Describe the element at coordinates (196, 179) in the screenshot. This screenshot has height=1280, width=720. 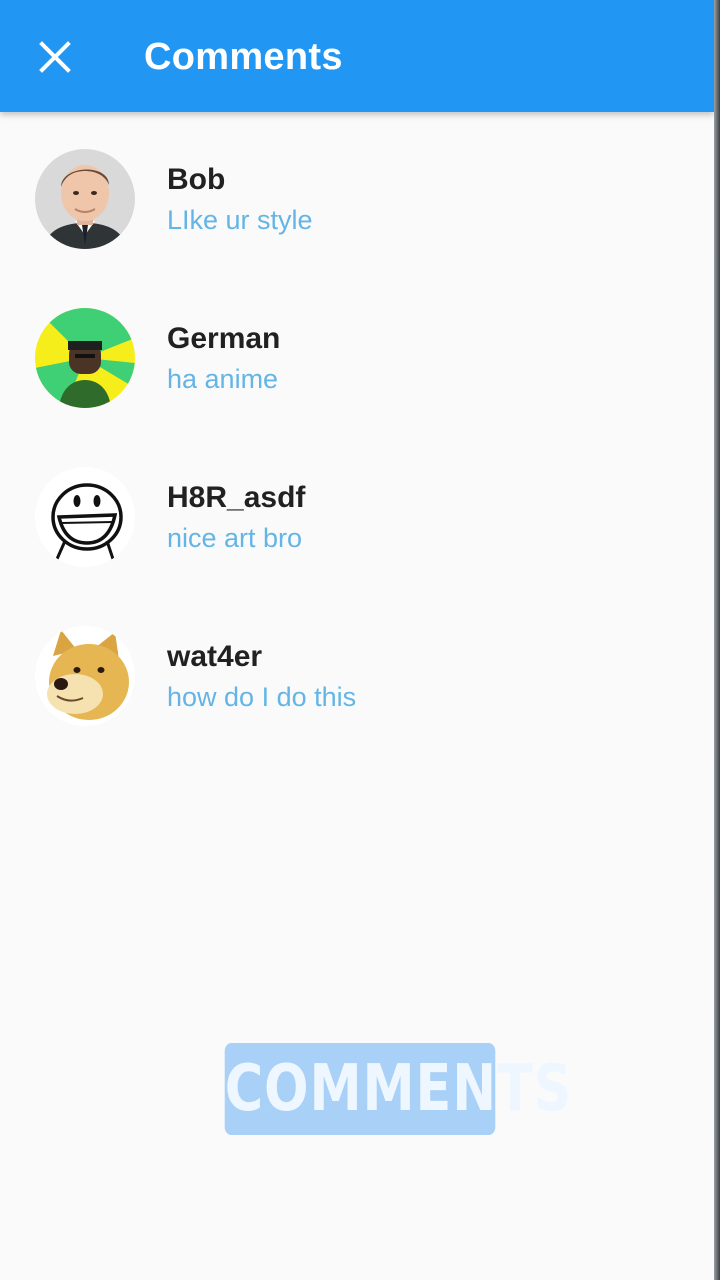
I see `comment-username: Bob` at that location.